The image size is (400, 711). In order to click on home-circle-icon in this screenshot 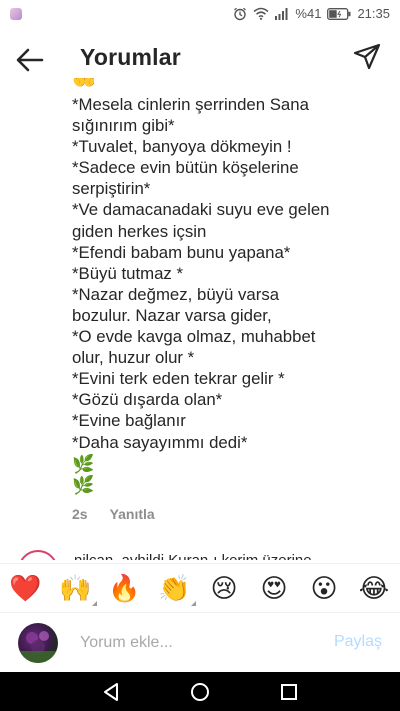, I will do `click(200, 692)`.